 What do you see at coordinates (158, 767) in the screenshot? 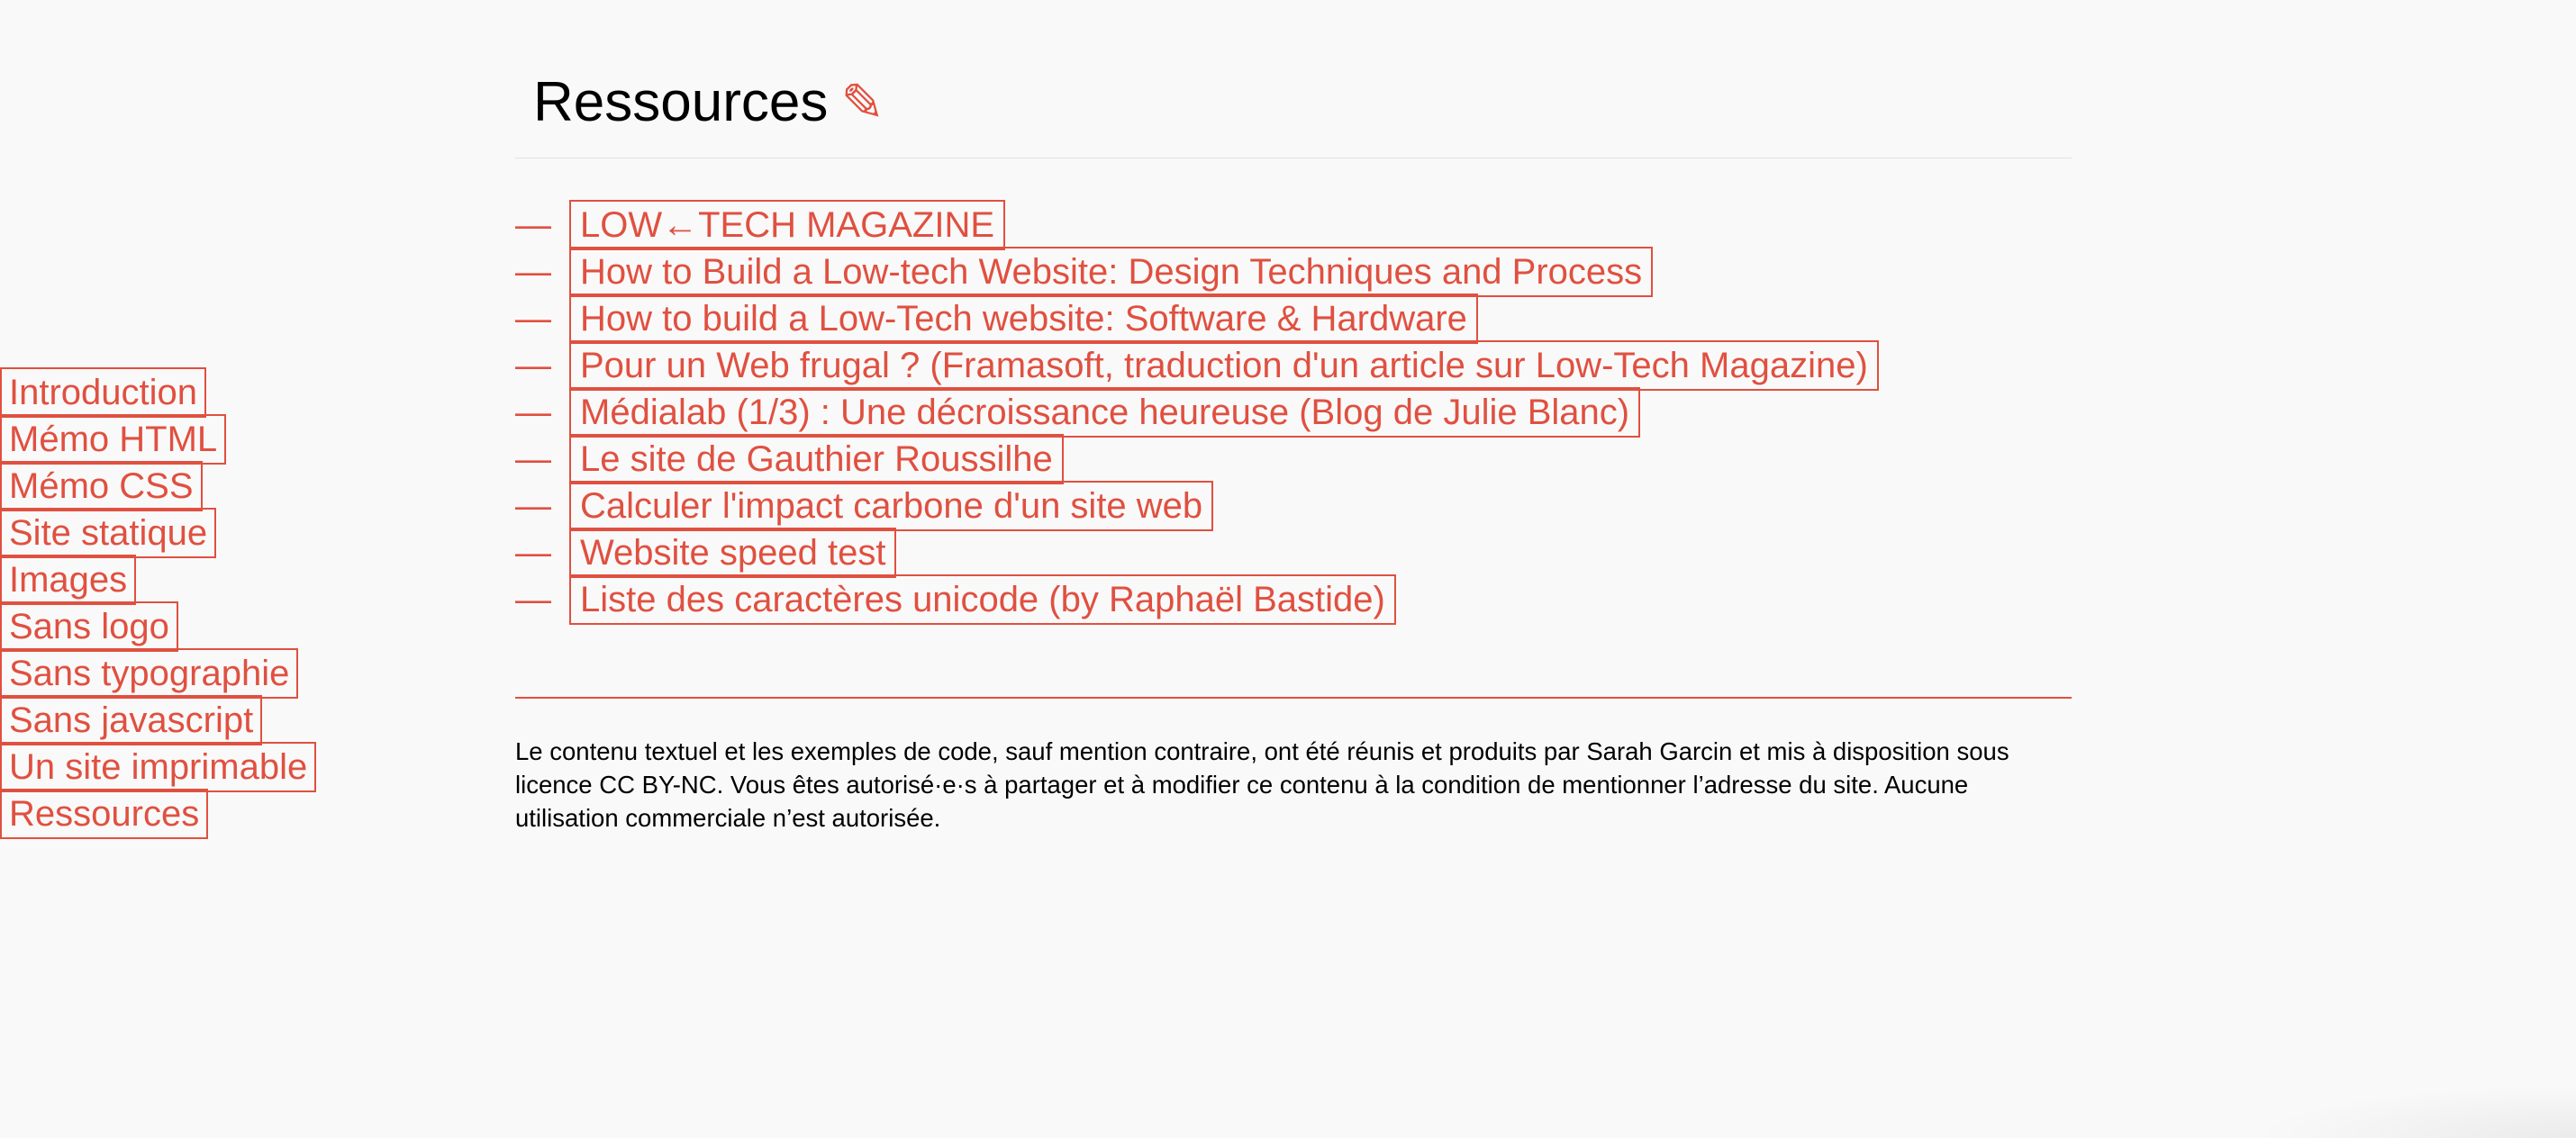
I see `sidebar-link-site-imprimable: Un site imprimable` at bounding box center [158, 767].